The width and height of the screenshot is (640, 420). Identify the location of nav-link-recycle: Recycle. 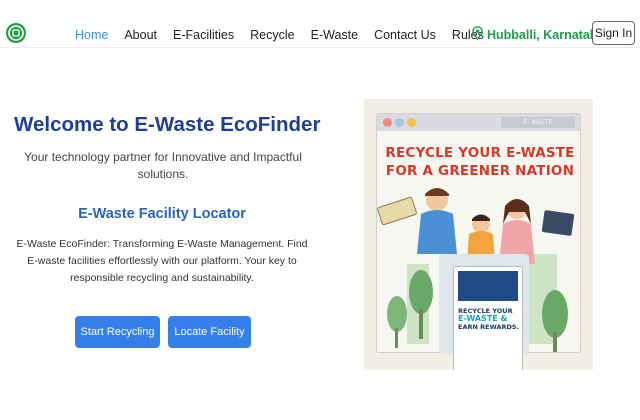
(272, 36).